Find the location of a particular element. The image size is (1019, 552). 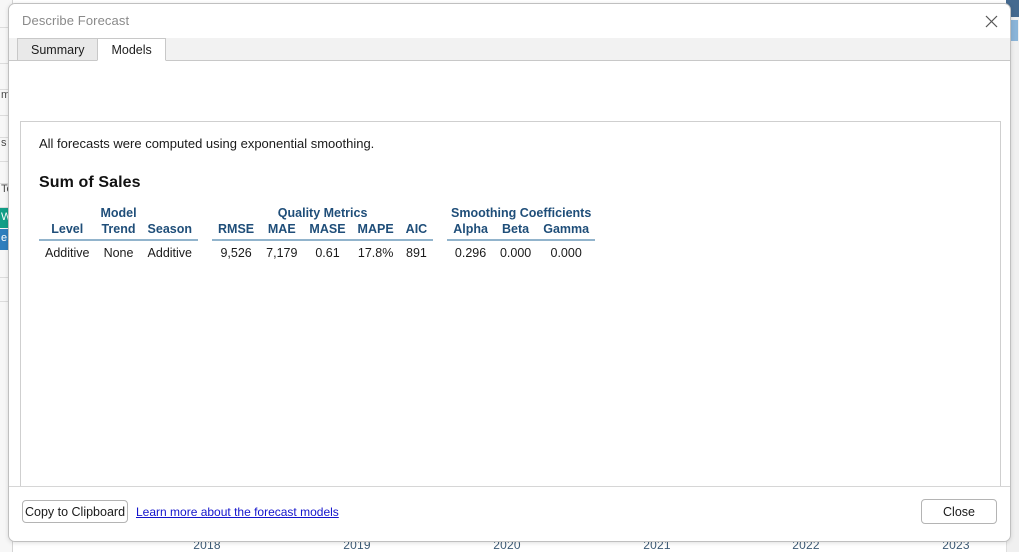

cell-mae: 7,179 is located at coordinates (282, 252).